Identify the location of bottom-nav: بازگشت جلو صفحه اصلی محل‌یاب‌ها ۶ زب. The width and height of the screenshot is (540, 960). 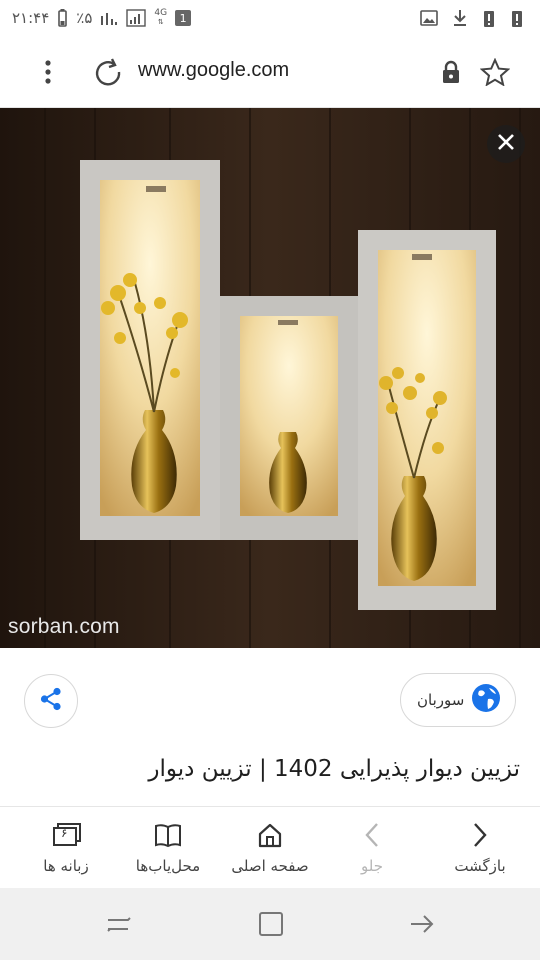
(270, 847).